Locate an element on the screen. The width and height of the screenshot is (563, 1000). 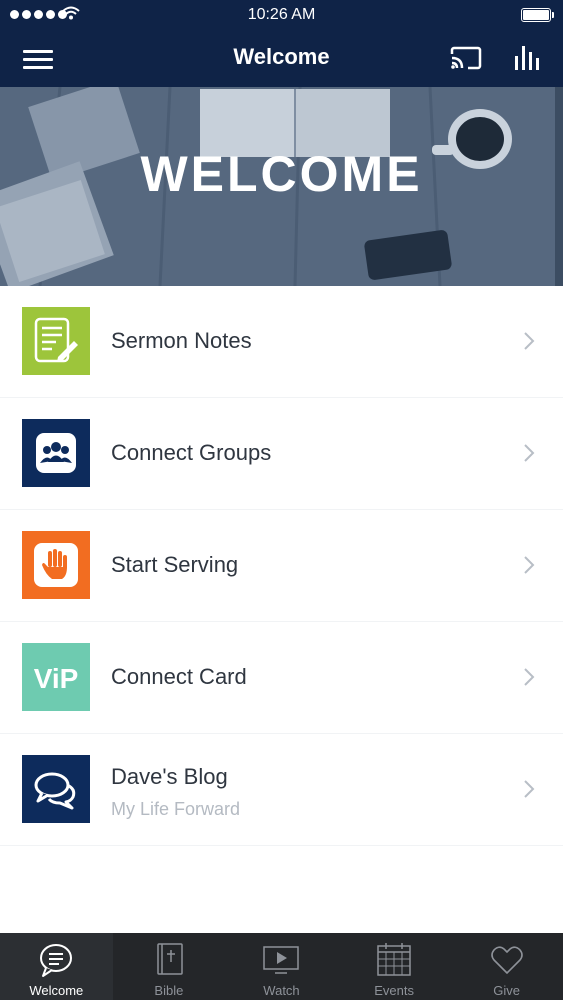
list-item-start-serving: Start Serving is located at coordinates (281, 566).